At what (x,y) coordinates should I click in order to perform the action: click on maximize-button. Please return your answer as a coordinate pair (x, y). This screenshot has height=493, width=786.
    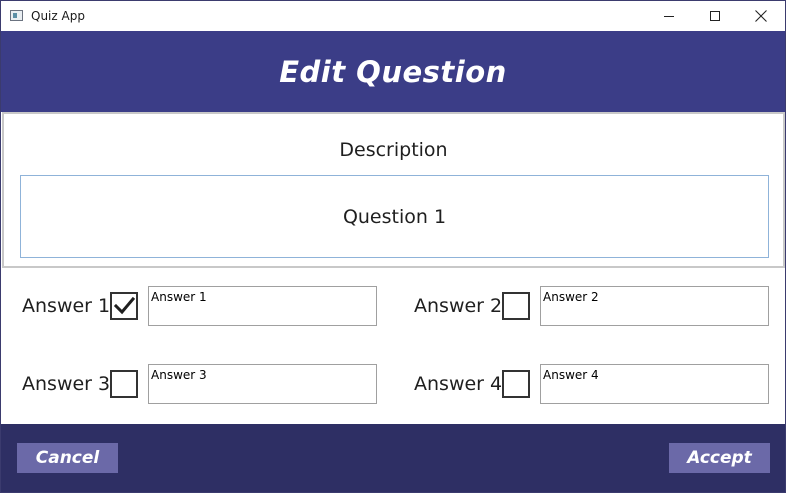
    Looking at the image, I should click on (715, 16).